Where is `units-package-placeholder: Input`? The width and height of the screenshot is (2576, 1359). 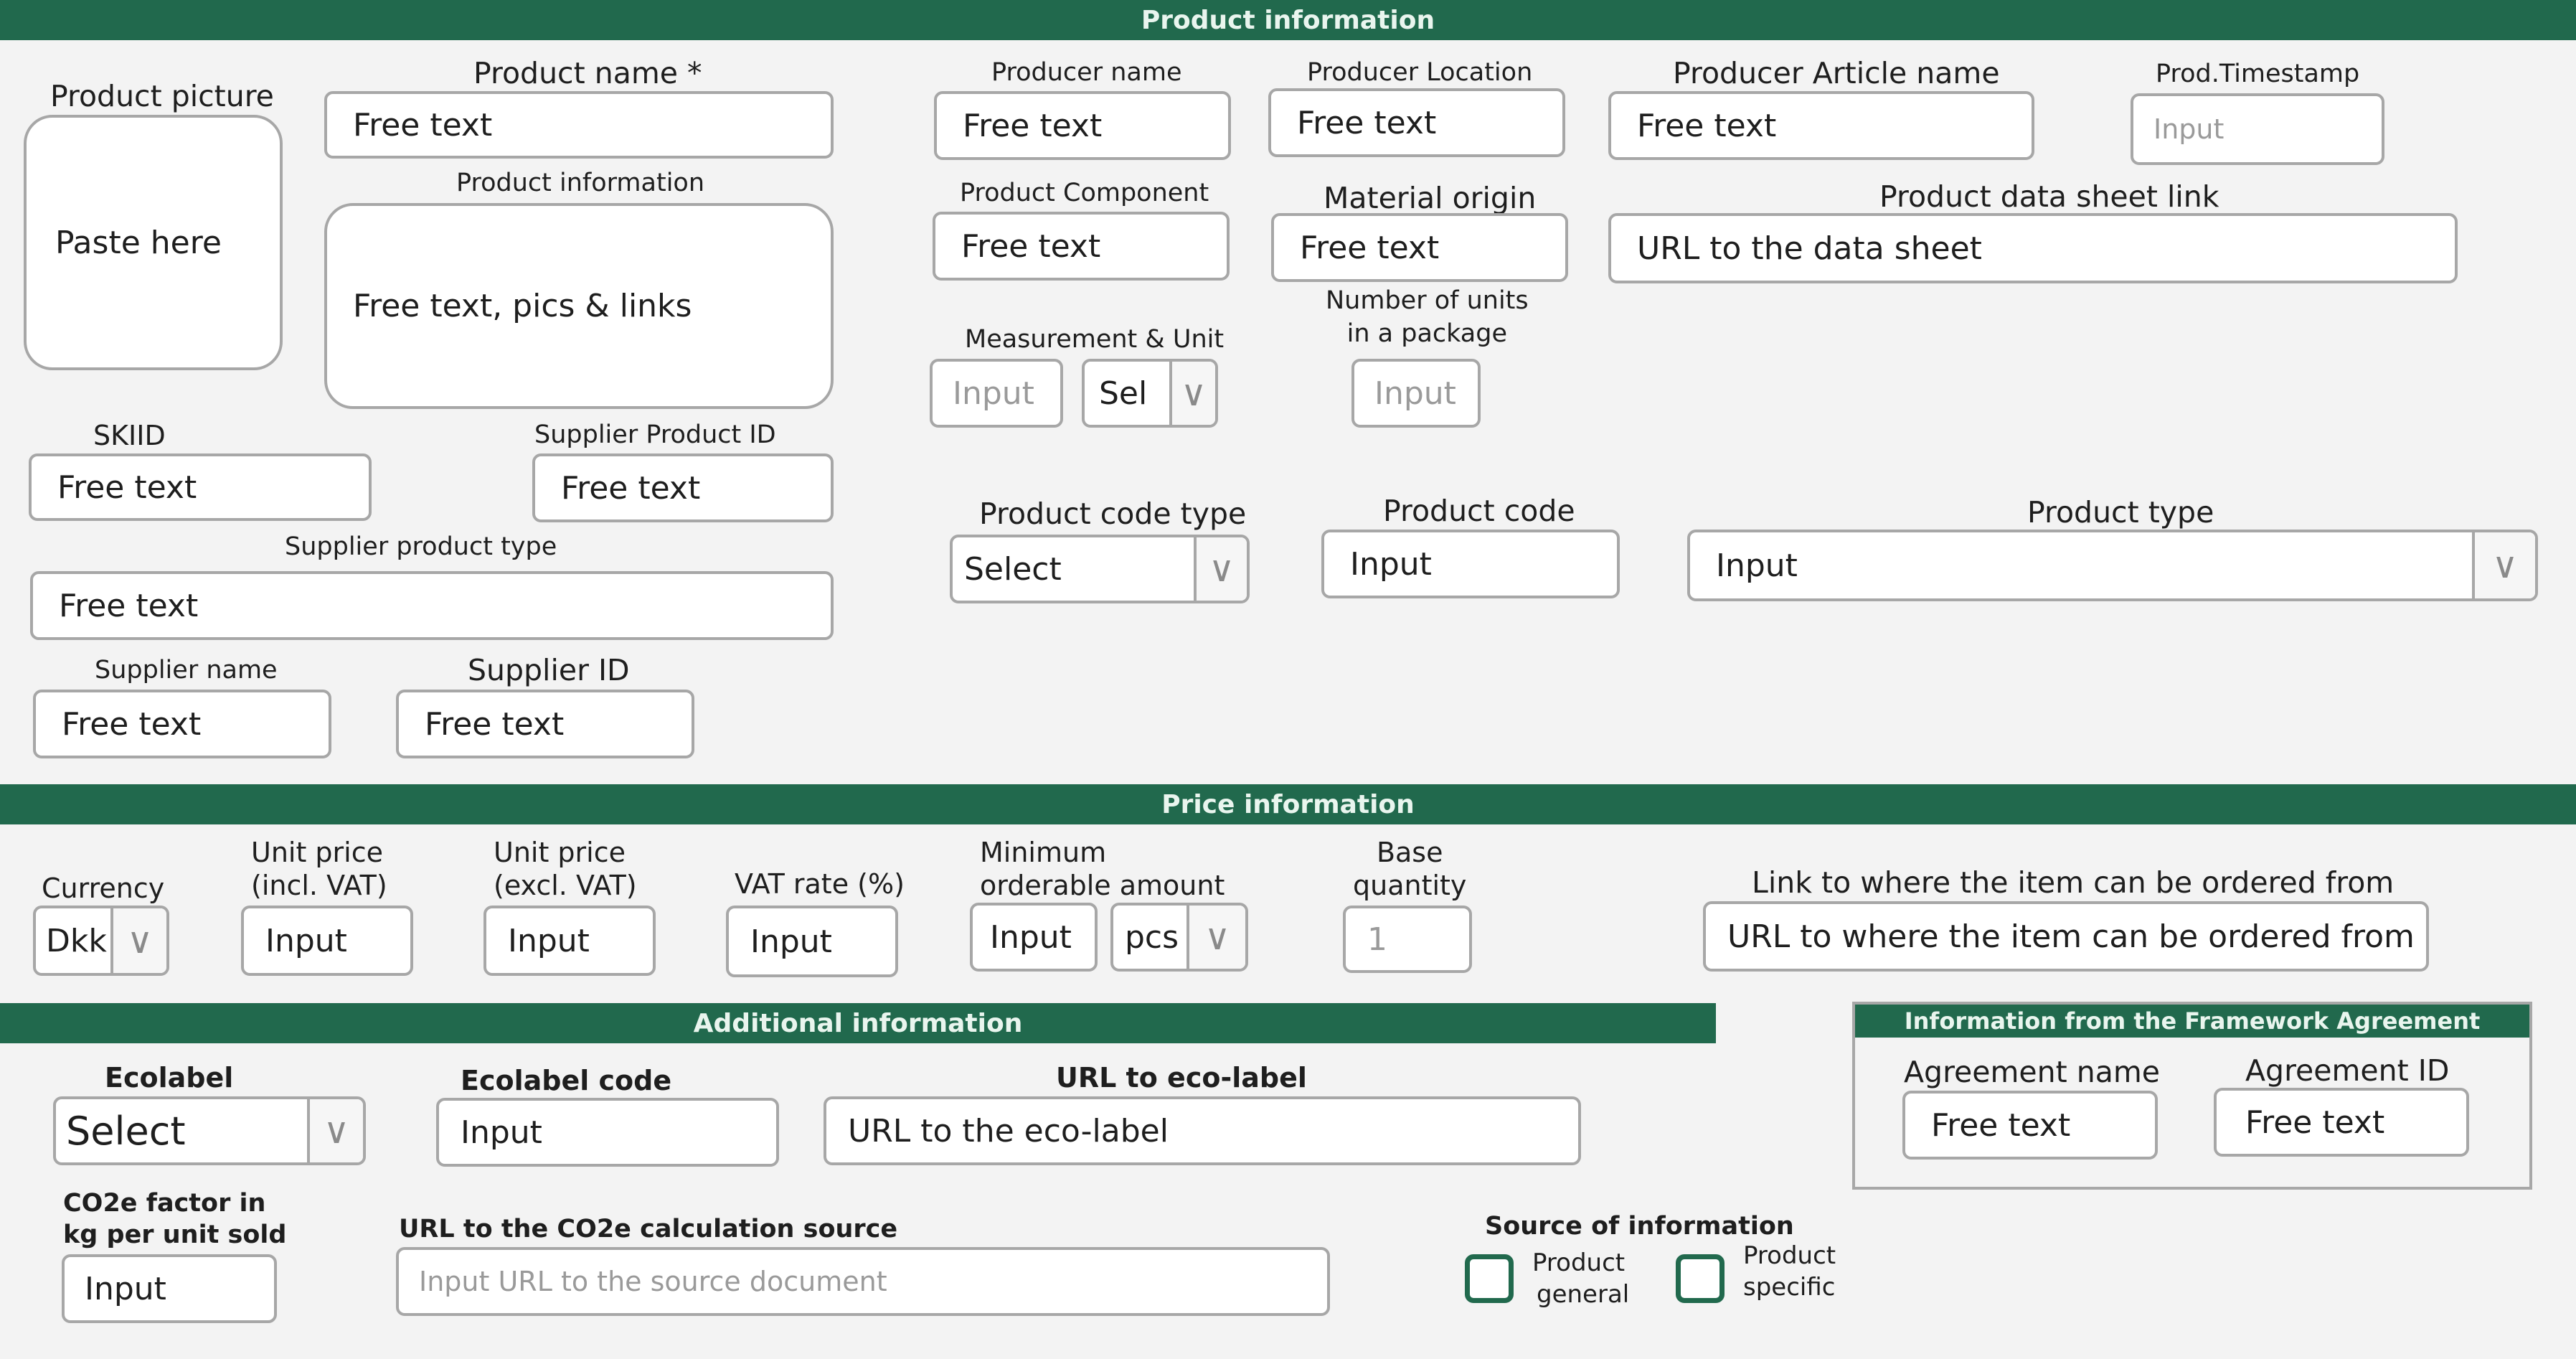
units-package-placeholder: Input is located at coordinates (1415, 393).